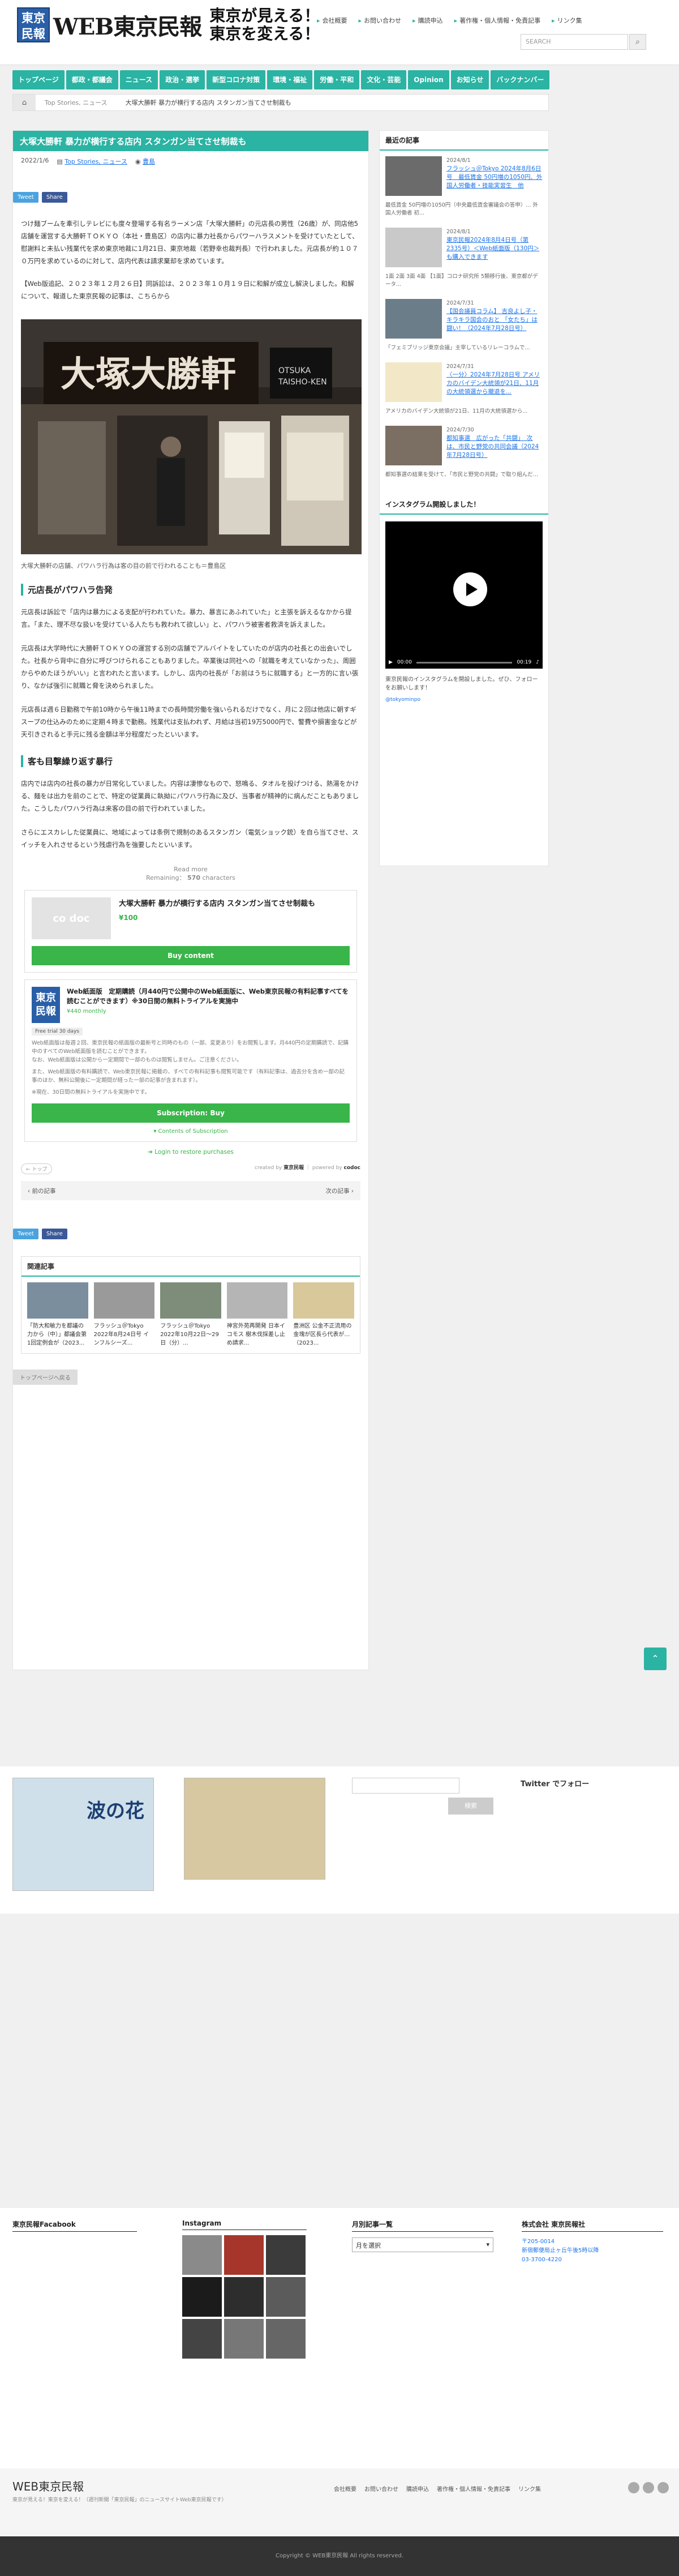  I want to click on next-post-link: 次の記事 ›, so click(339, 1191).